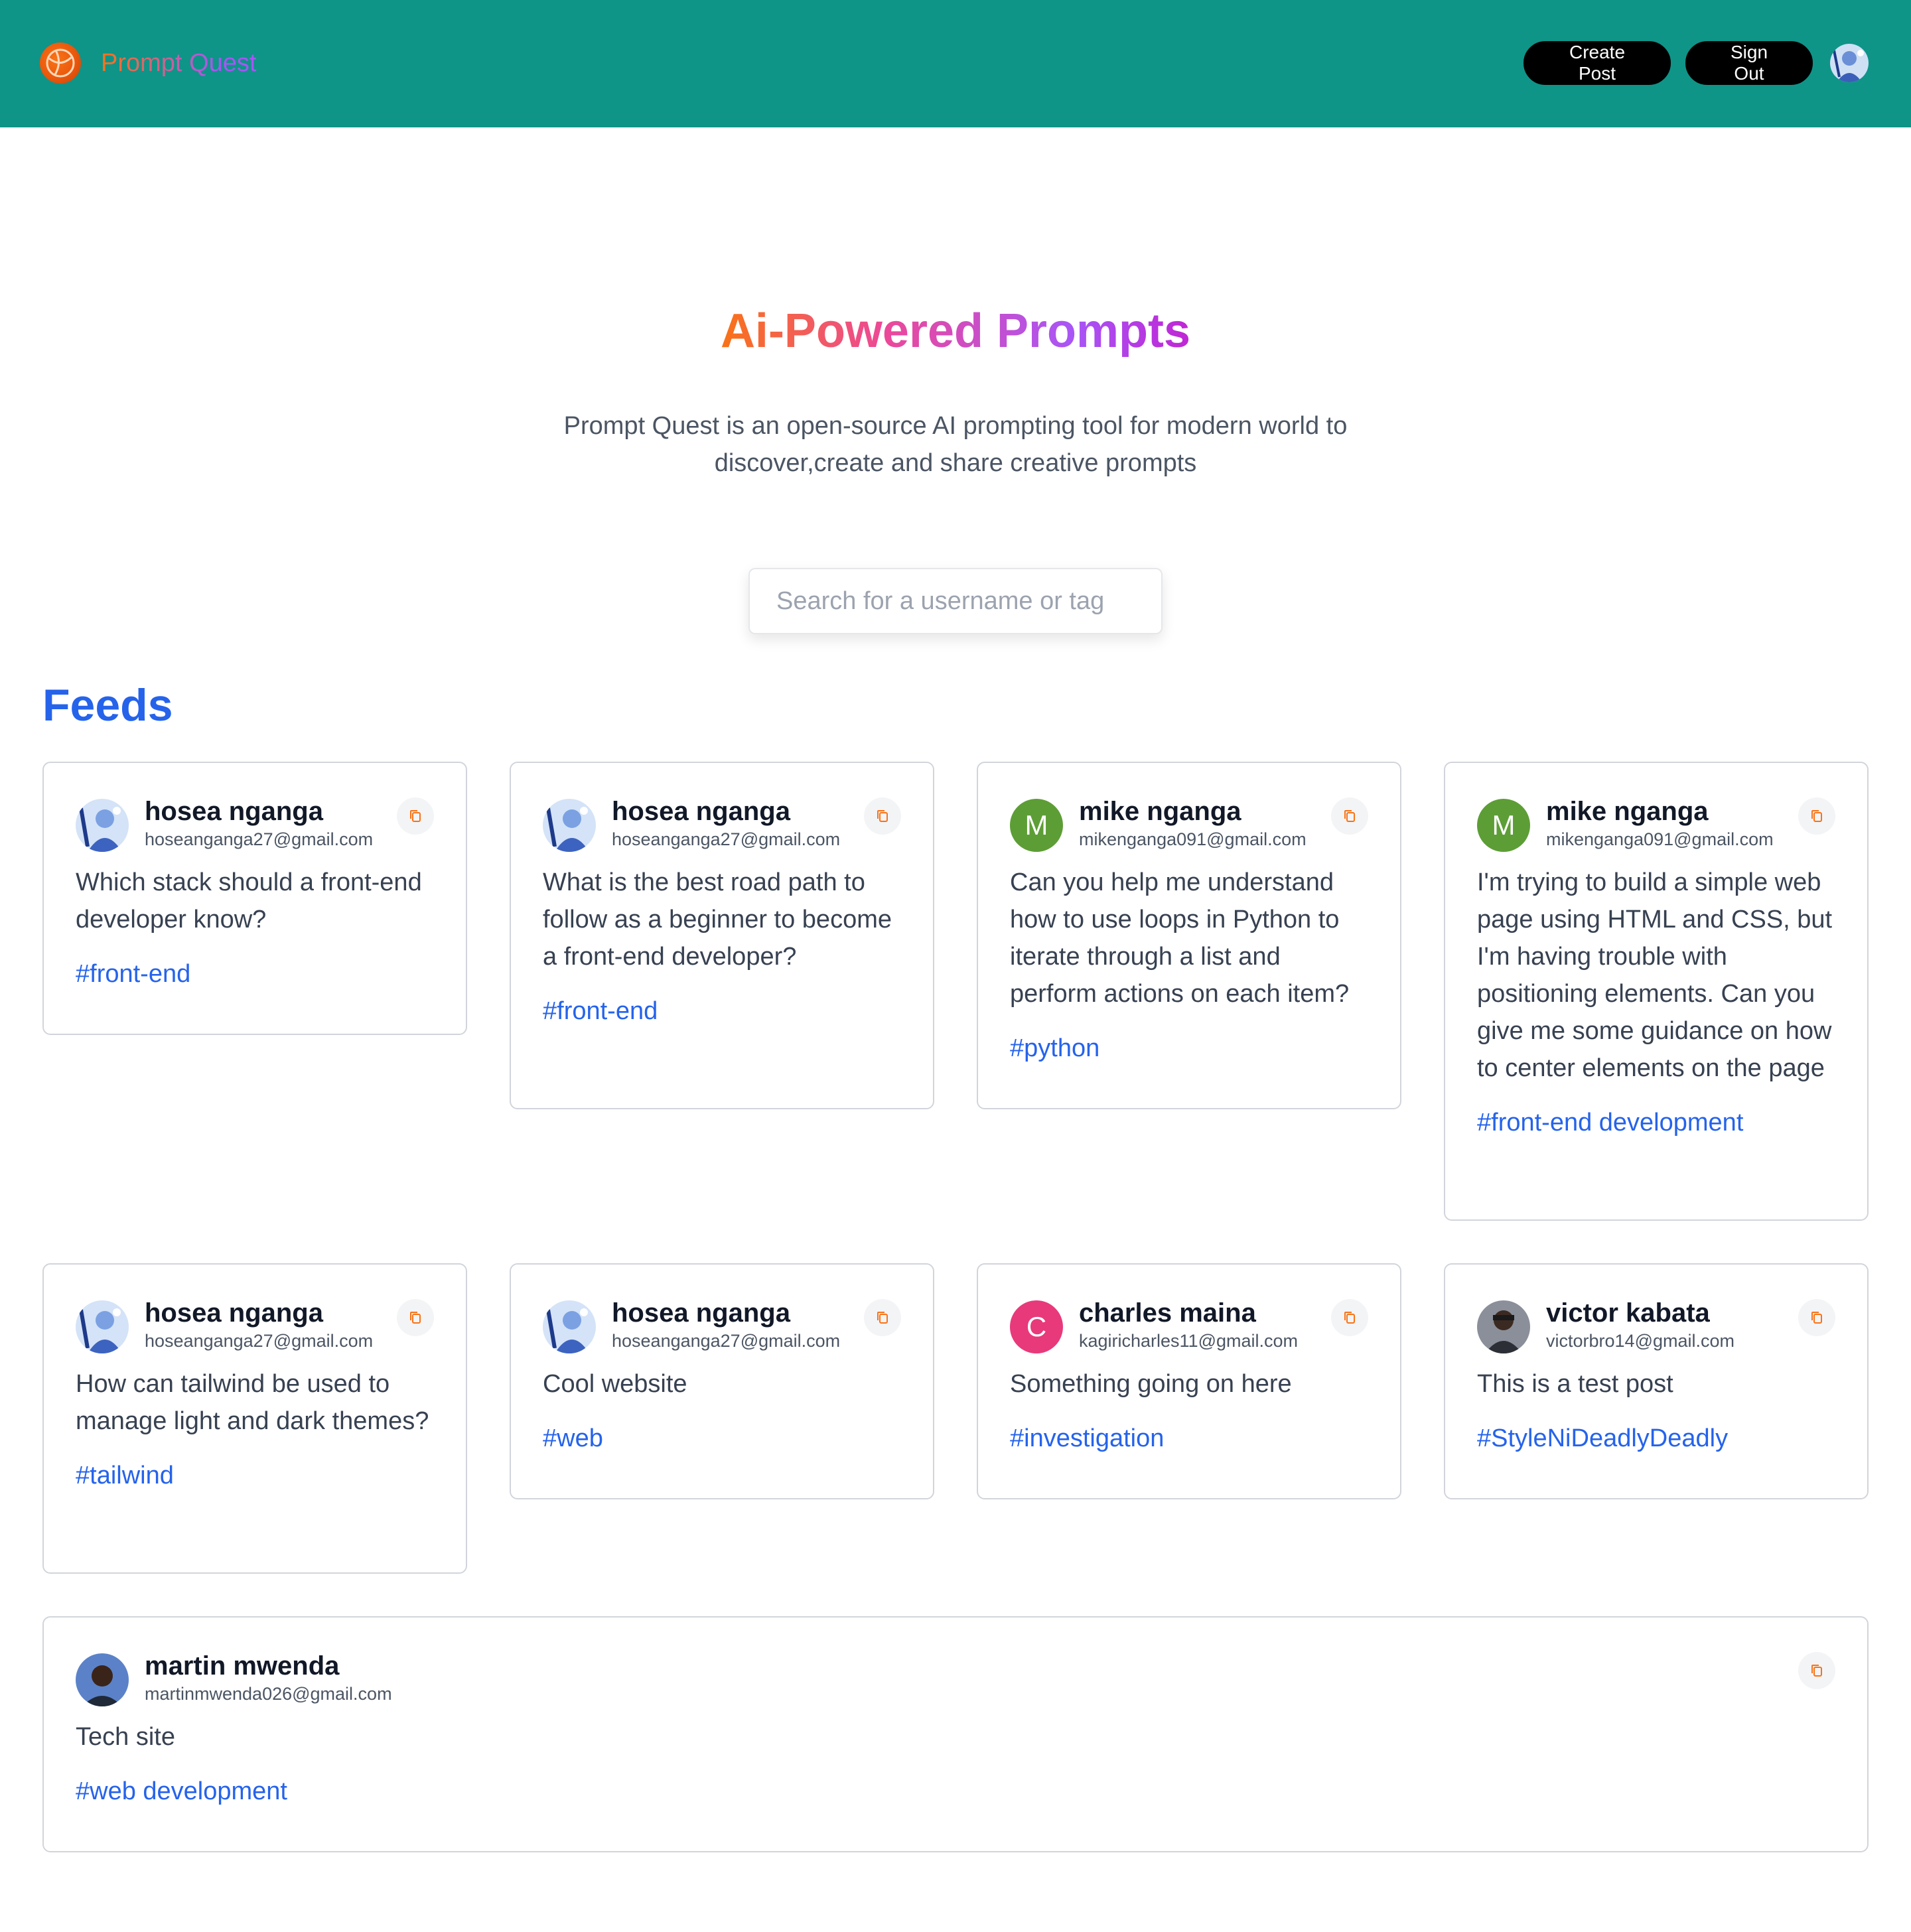  What do you see at coordinates (61, 63) in the screenshot?
I see `globe-logo-icon` at bounding box center [61, 63].